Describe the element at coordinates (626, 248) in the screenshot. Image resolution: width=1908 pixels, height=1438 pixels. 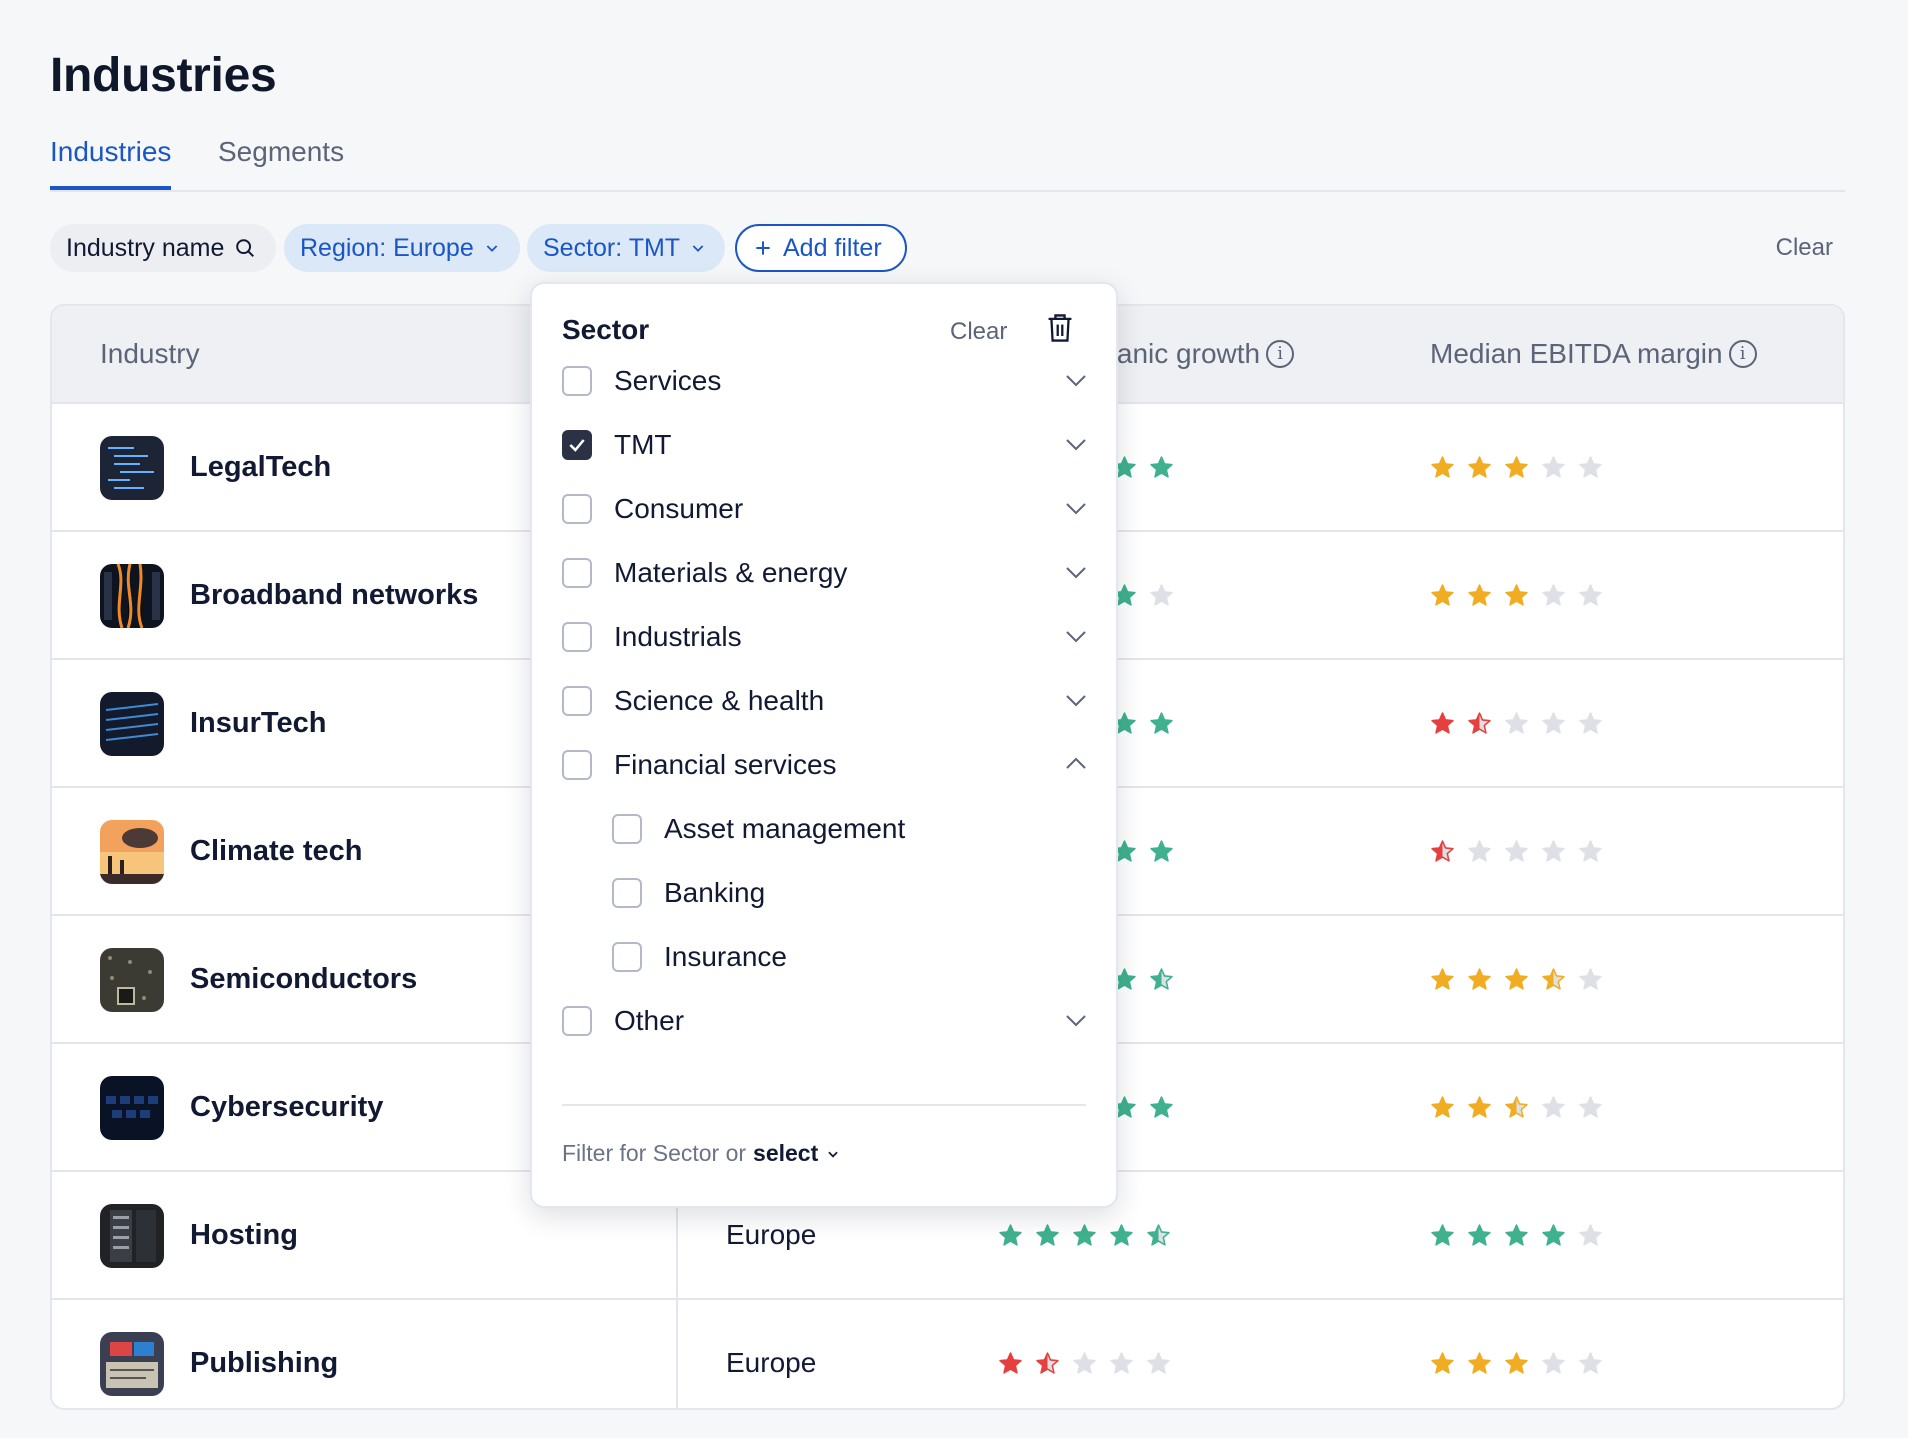
I see `sector-filter-chip: Sector: TMT` at that location.